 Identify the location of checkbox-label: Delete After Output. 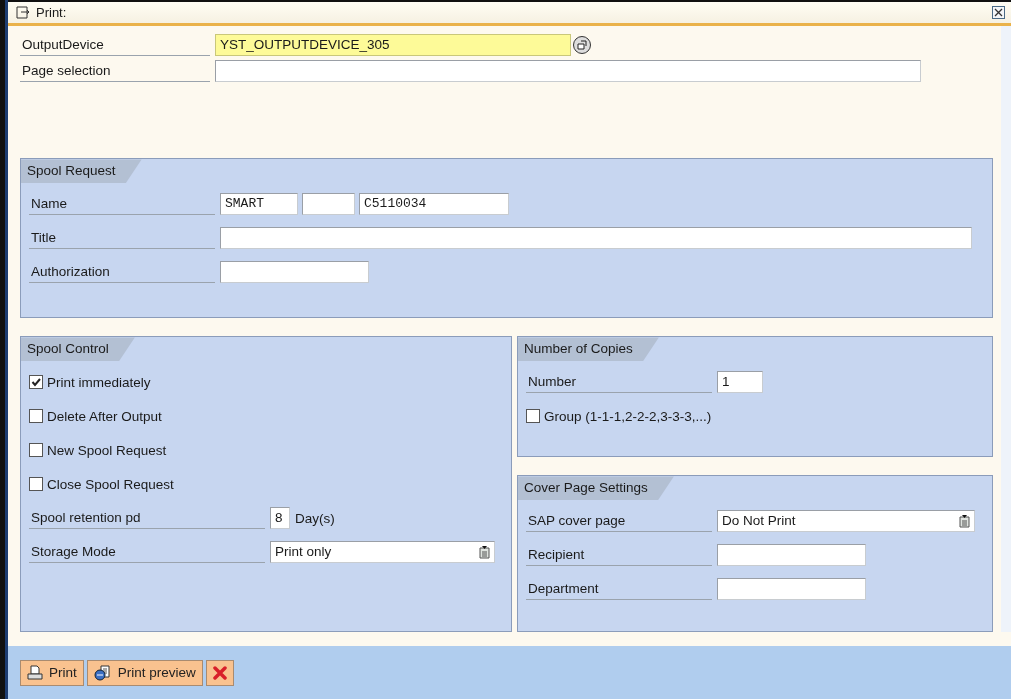
(104, 416).